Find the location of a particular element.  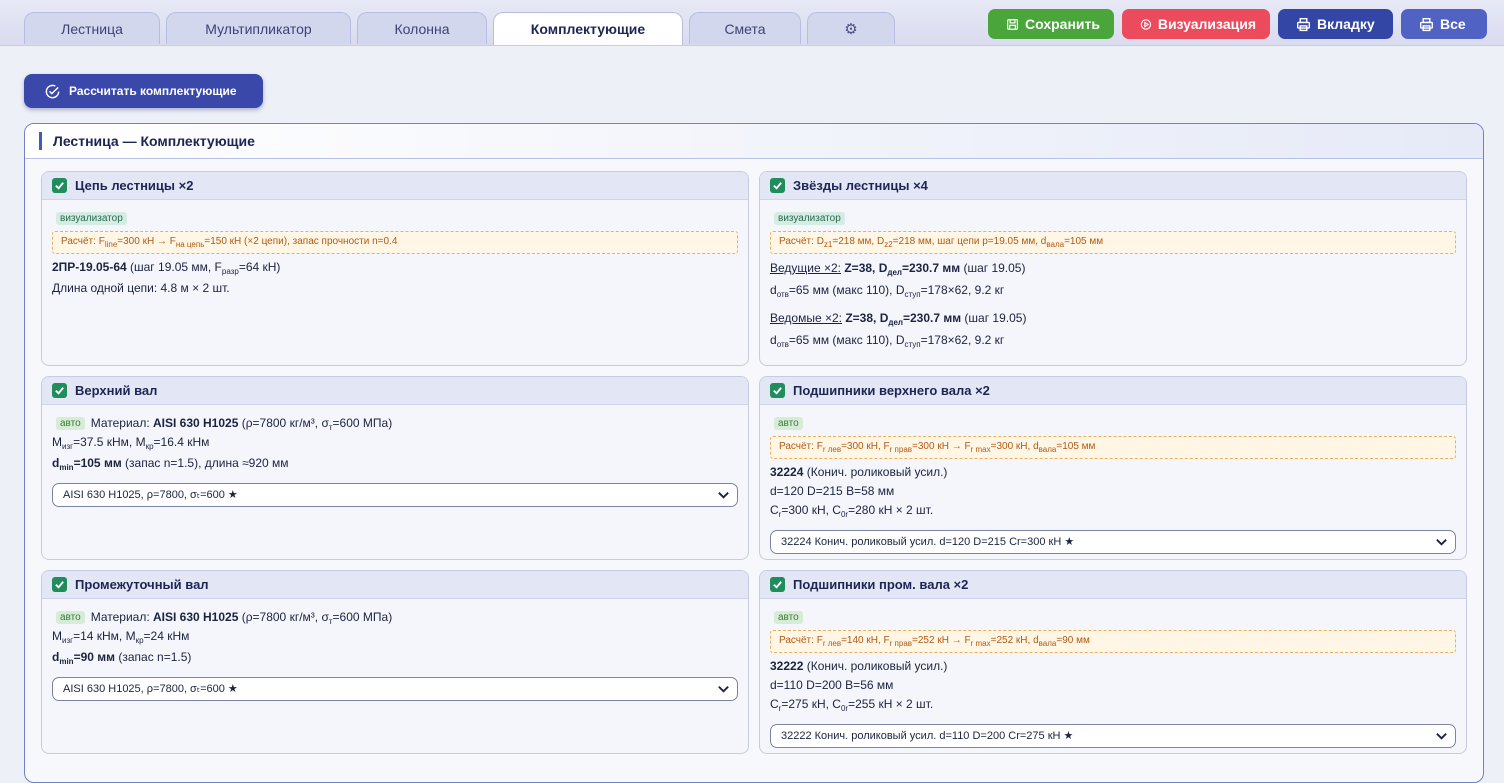

save-button: Сохранить is located at coordinates (1051, 24).